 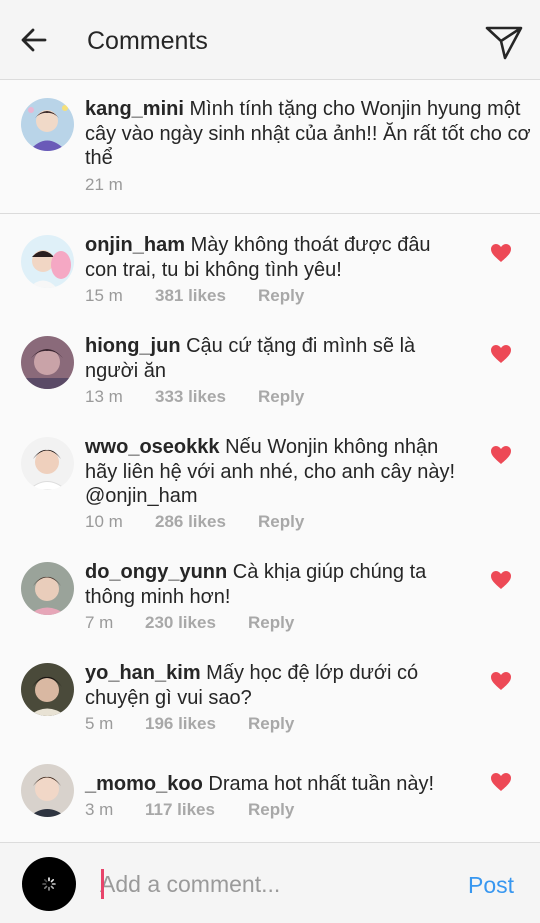 I want to click on username: _momo_koo, so click(x=144, y=784).